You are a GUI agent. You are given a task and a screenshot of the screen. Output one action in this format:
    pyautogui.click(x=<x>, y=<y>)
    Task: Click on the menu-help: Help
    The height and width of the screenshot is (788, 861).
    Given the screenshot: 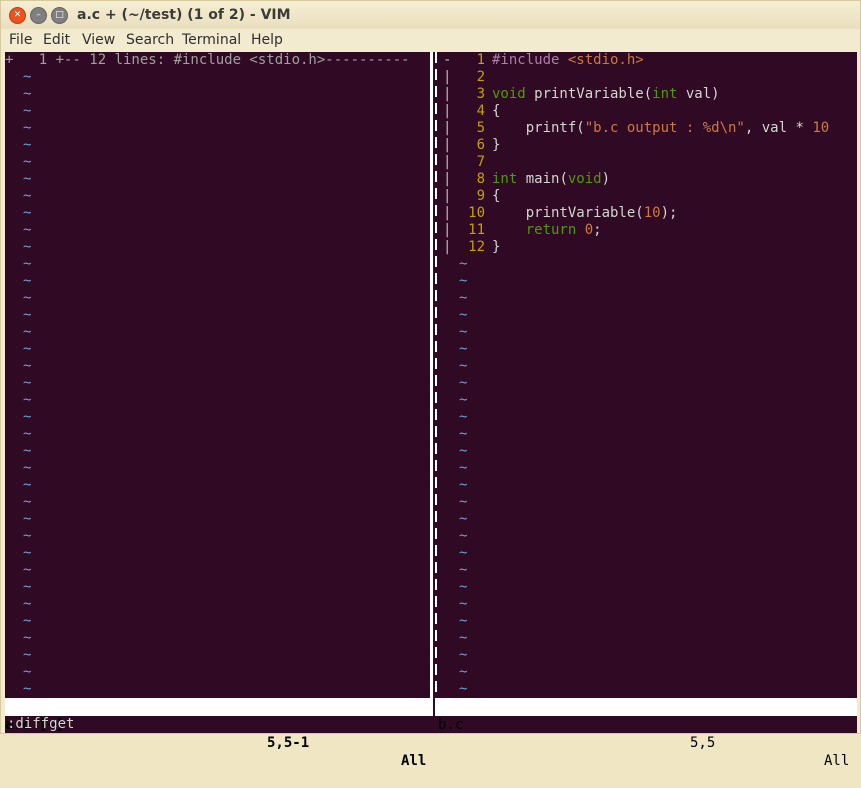 What is the action you would take?
    pyautogui.click(x=267, y=40)
    